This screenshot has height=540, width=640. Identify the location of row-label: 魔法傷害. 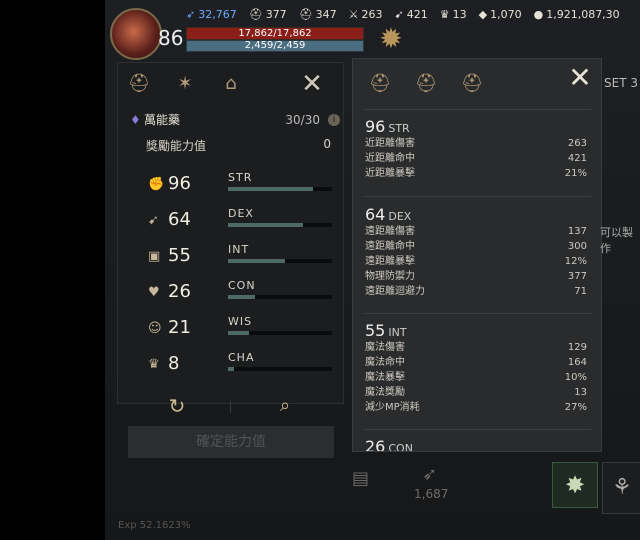
(385, 347).